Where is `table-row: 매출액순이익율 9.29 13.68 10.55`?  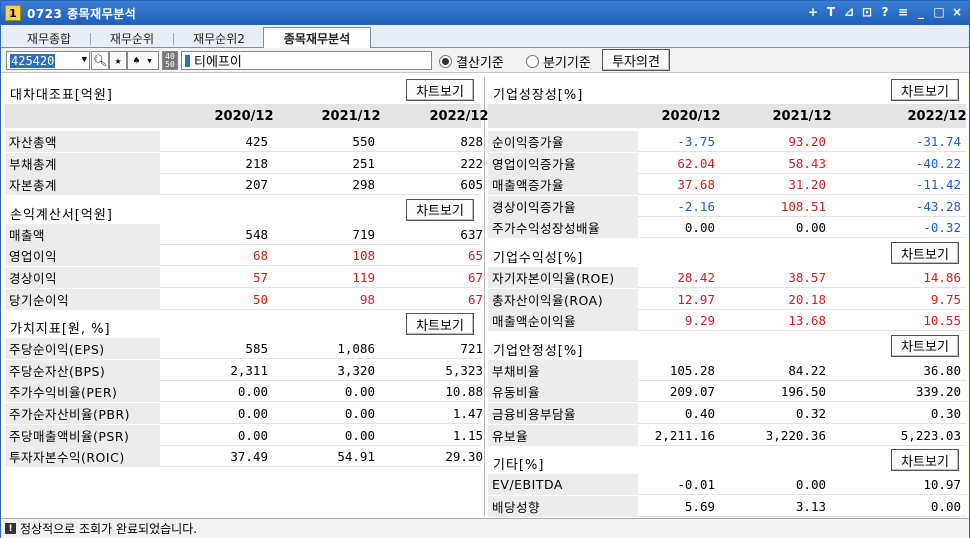
table-row: 매출액순이익율 9.29 13.68 10.55 is located at coordinates (727, 321).